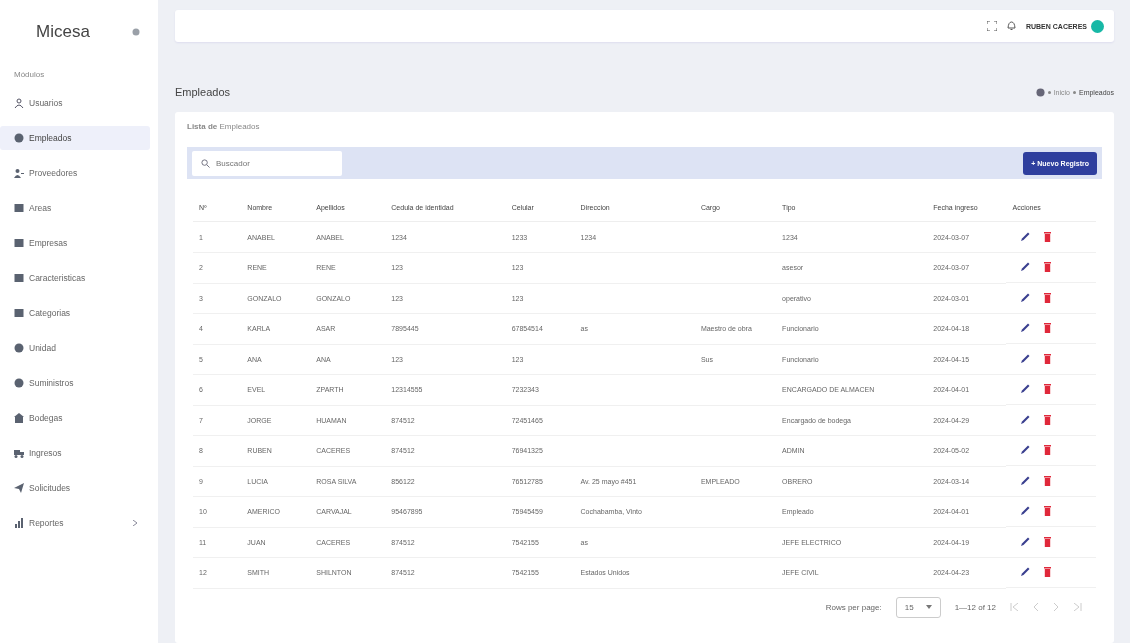 The height and width of the screenshot is (643, 1130). I want to click on chart-icon, so click(19, 523).